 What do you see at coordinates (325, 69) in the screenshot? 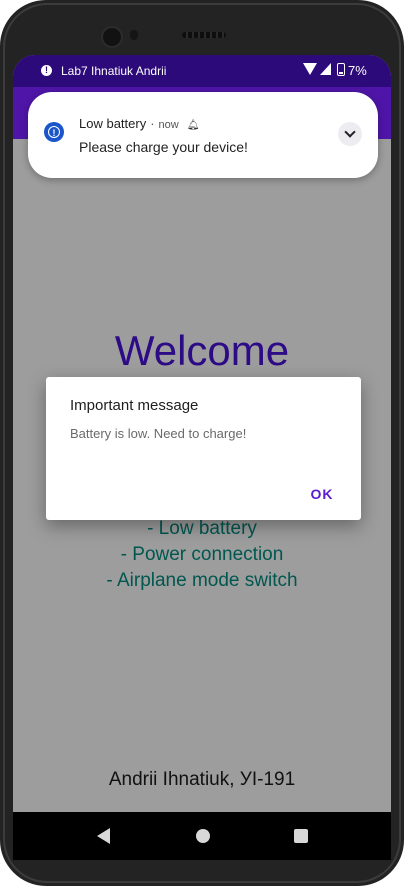
I see `cell-signal-icon` at bounding box center [325, 69].